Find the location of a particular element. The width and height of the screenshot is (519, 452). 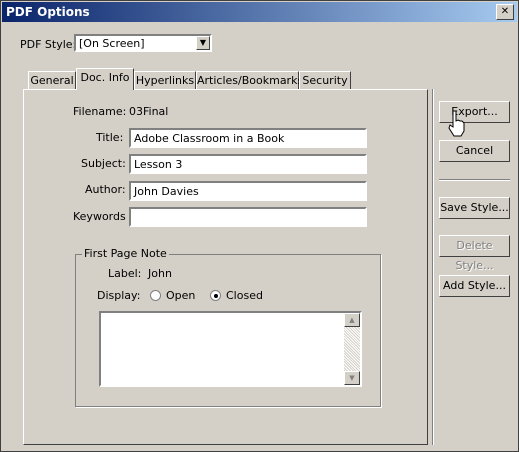

scroll-up-icon: ▲ is located at coordinates (352, 320).